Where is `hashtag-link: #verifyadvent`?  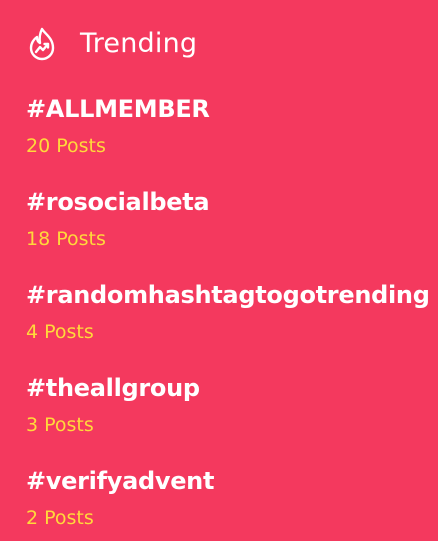 hashtag-link: #verifyadvent is located at coordinates (232, 481).